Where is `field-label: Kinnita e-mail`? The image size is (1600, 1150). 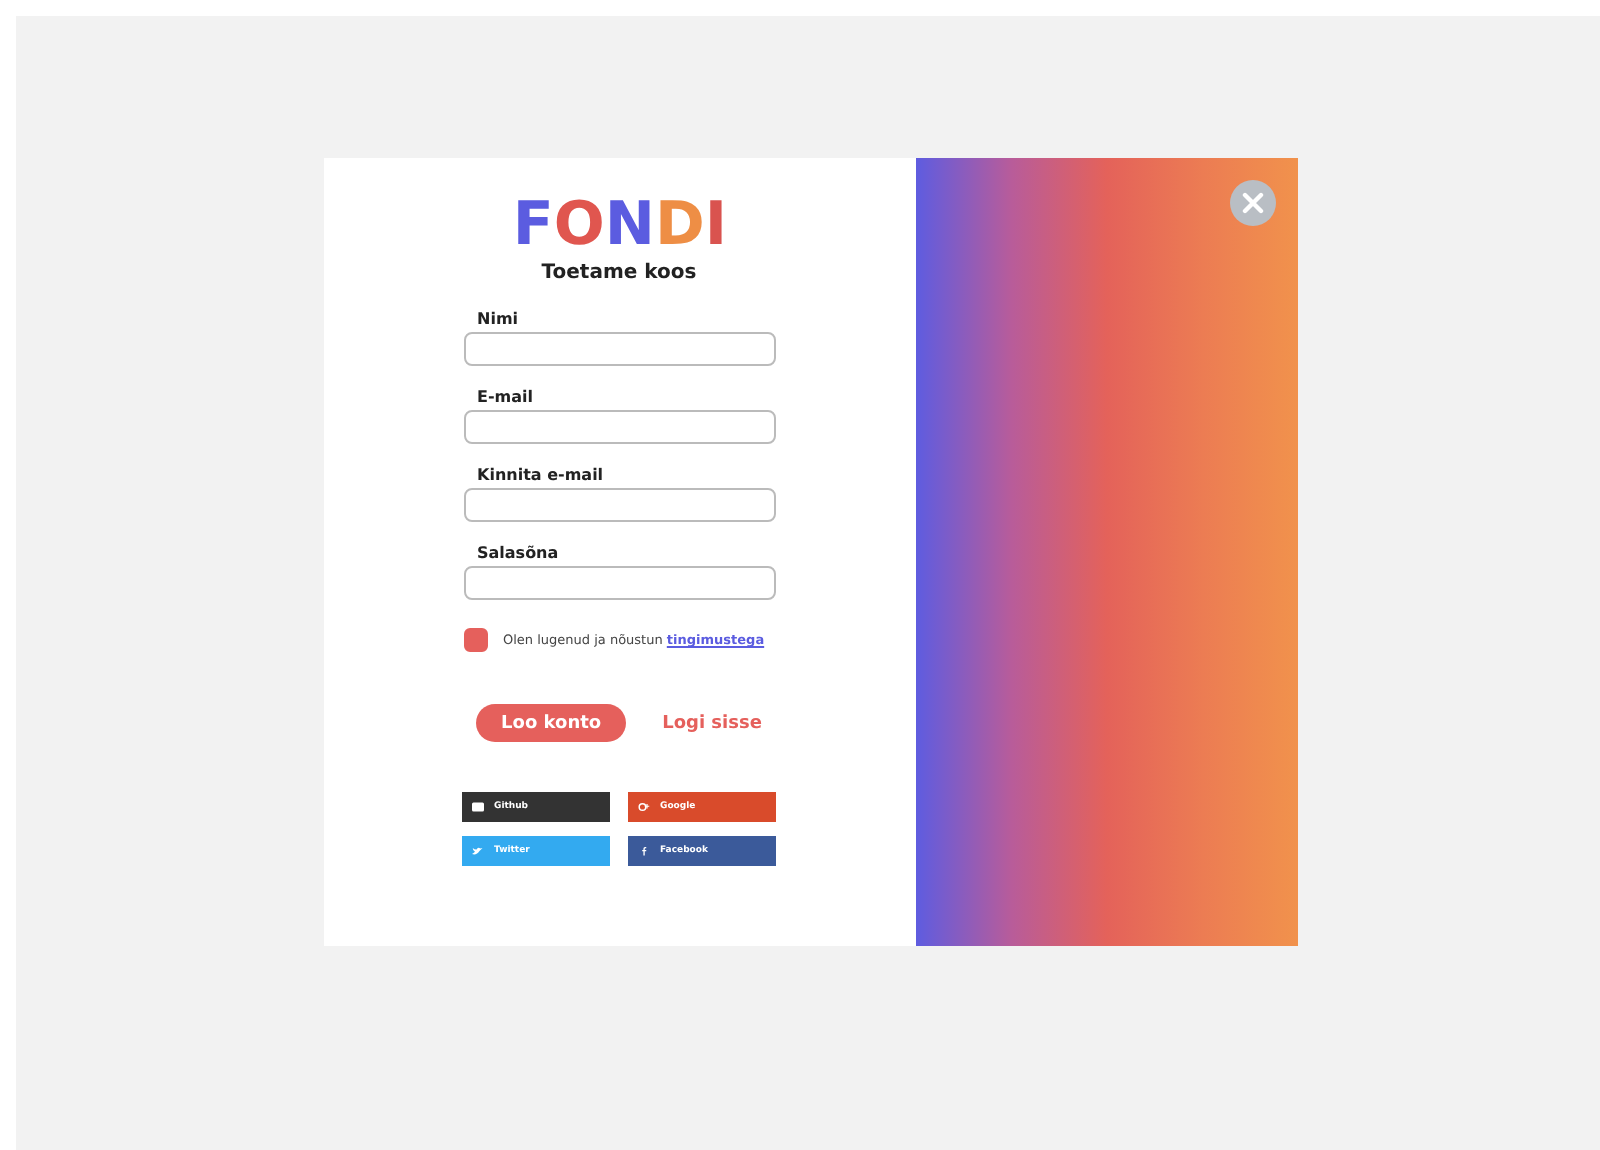
field-label: Kinnita e-mail is located at coordinates (541, 475).